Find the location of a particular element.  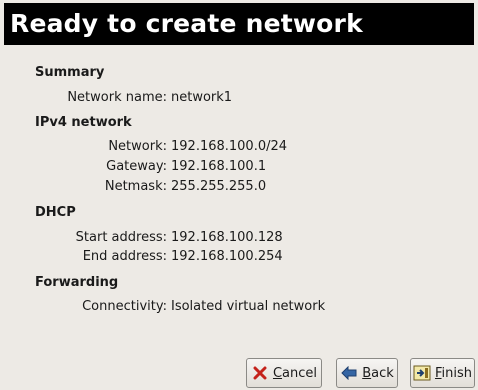

forwarding-heading: Forwarding is located at coordinates (77, 282).